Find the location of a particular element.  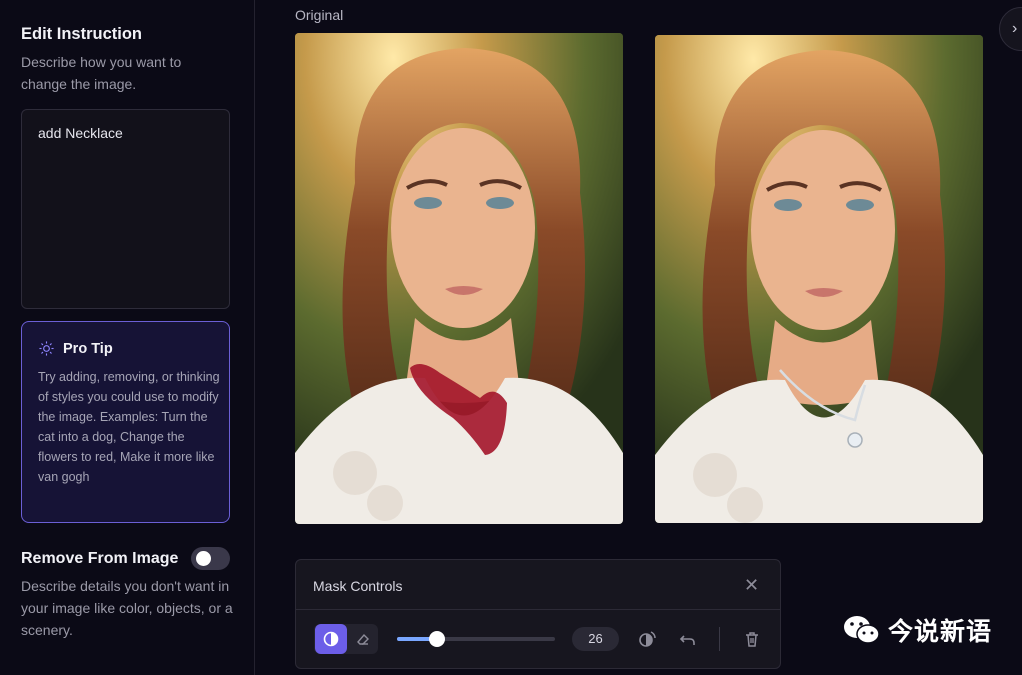

remove-from-image-title: Remove From Image is located at coordinates (100, 558).